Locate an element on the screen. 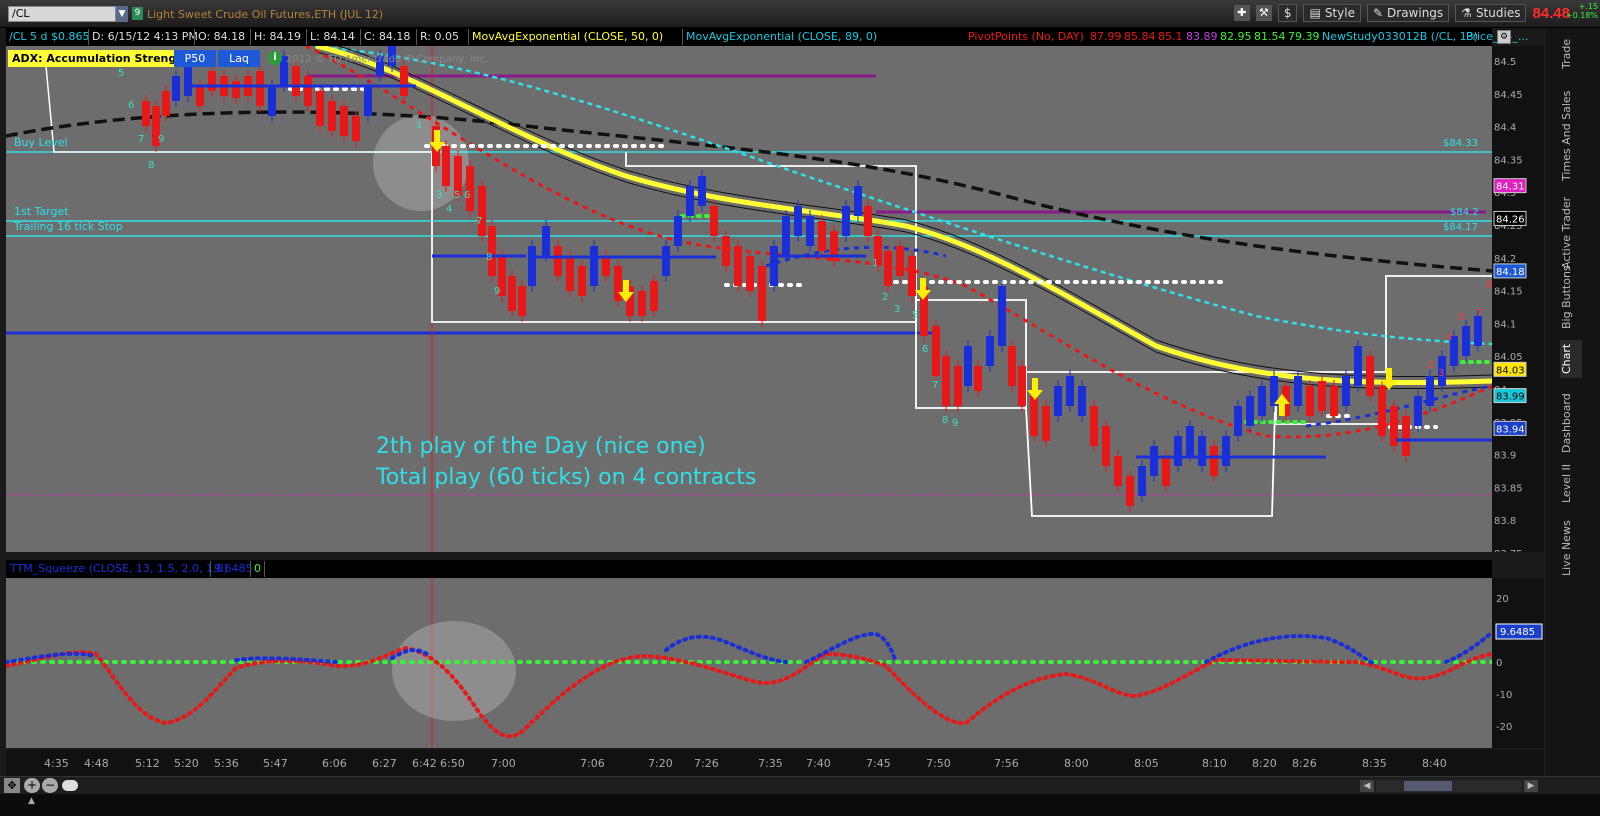  first-target-value: $84.2 is located at coordinates (1464, 212).